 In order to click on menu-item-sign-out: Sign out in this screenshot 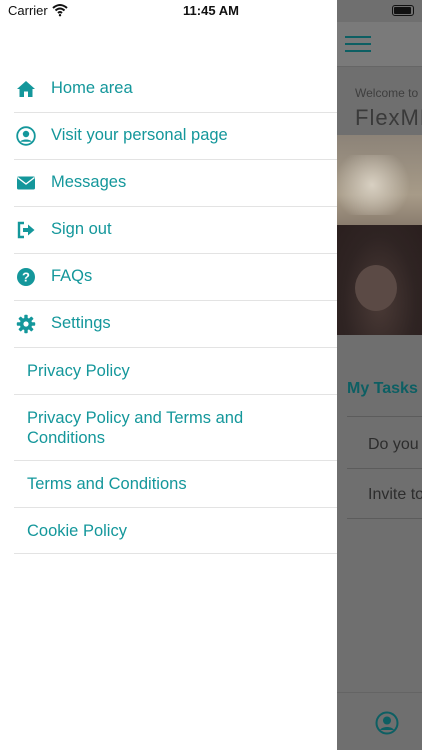, I will do `click(175, 230)`.